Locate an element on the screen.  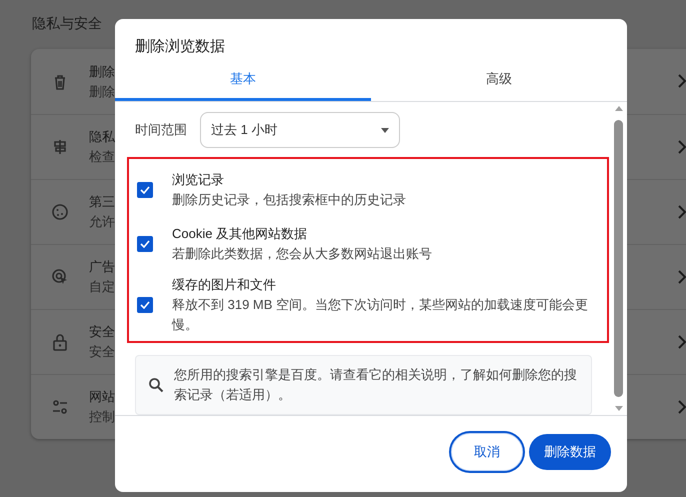
row-subtitle: 允许 is located at coordinates (102, 222).